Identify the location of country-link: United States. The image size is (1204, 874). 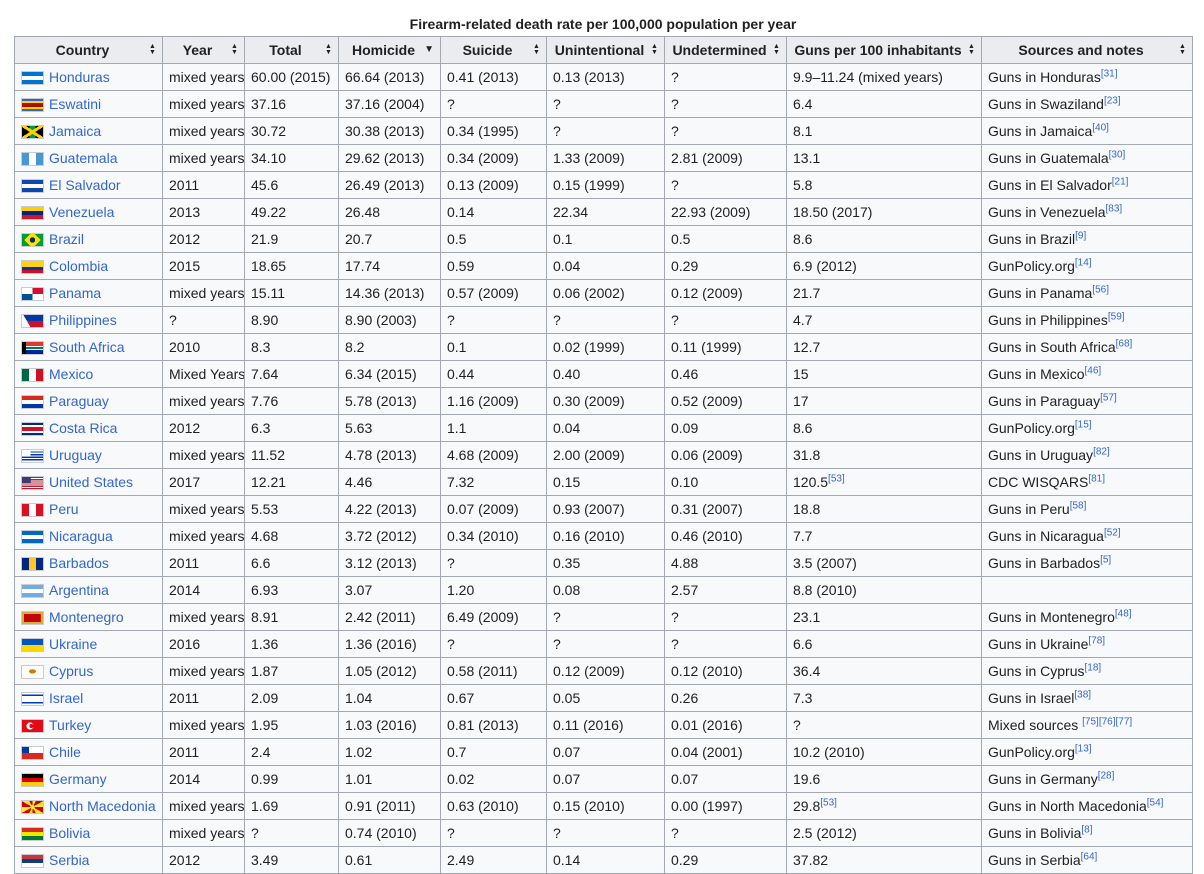
(91, 482).